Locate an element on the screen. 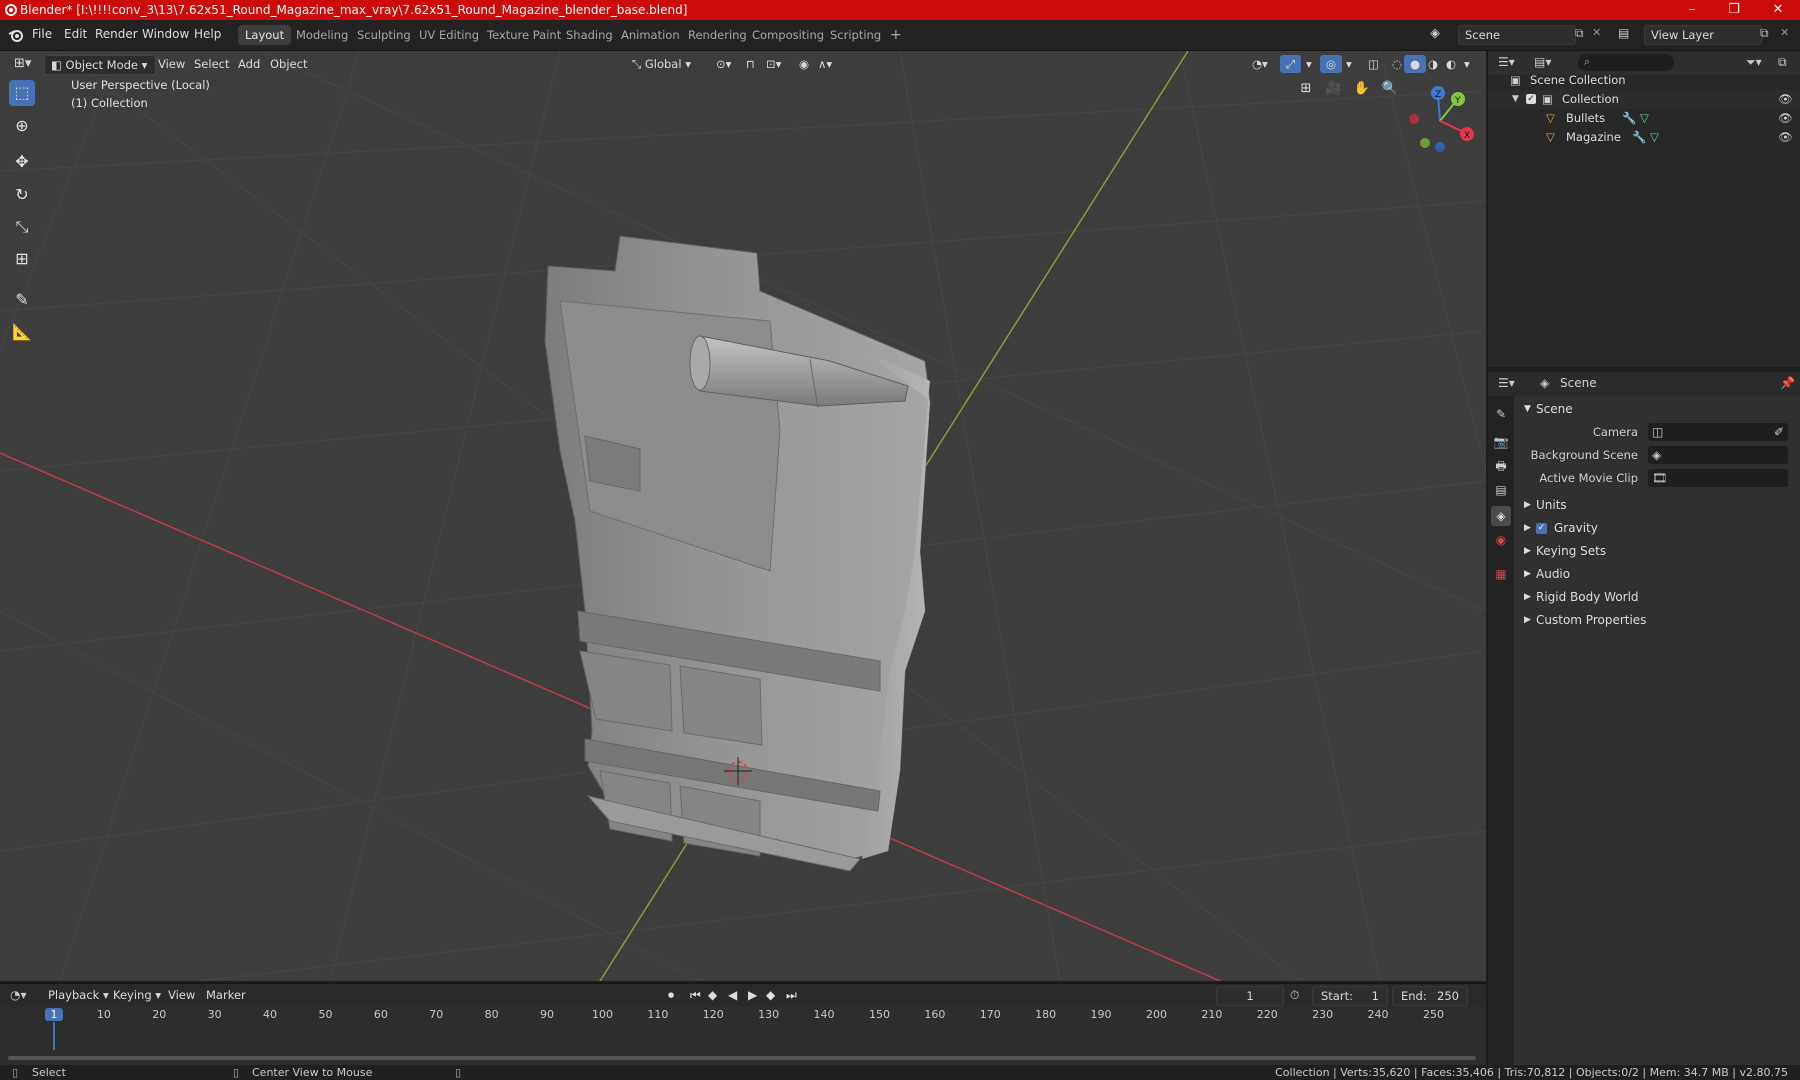  render-tab-icon: 📷 is located at coordinates (1501, 442).